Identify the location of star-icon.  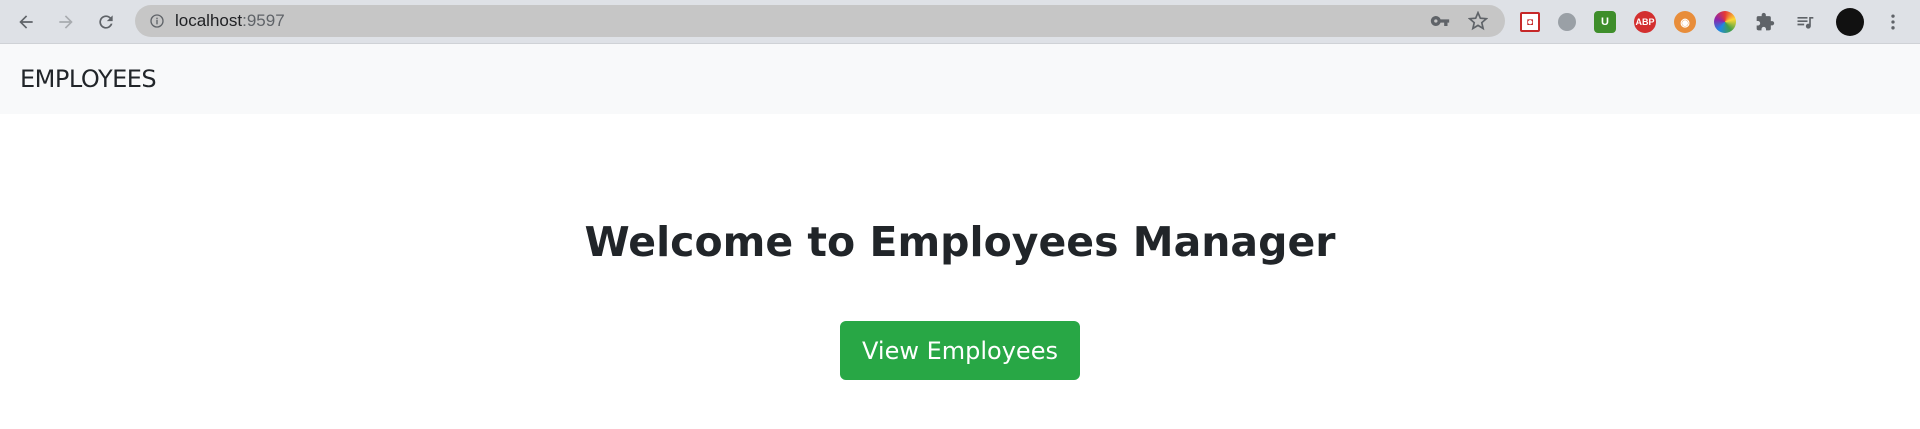
(1478, 21).